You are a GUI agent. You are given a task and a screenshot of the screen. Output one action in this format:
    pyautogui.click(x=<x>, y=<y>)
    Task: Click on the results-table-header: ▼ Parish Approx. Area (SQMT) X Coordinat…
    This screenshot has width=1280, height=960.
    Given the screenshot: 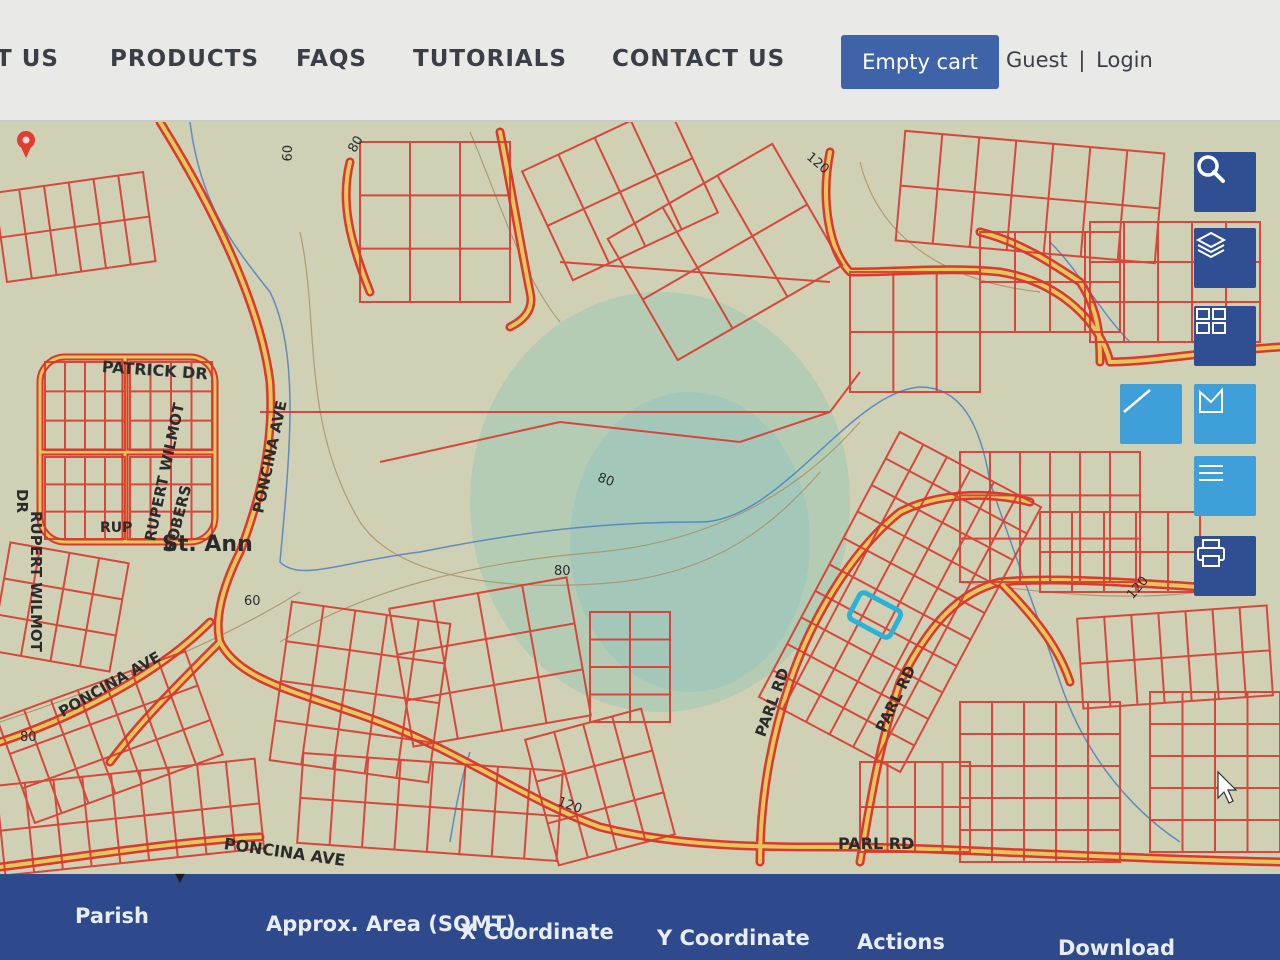 What is the action you would take?
    pyautogui.click(x=640, y=915)
    